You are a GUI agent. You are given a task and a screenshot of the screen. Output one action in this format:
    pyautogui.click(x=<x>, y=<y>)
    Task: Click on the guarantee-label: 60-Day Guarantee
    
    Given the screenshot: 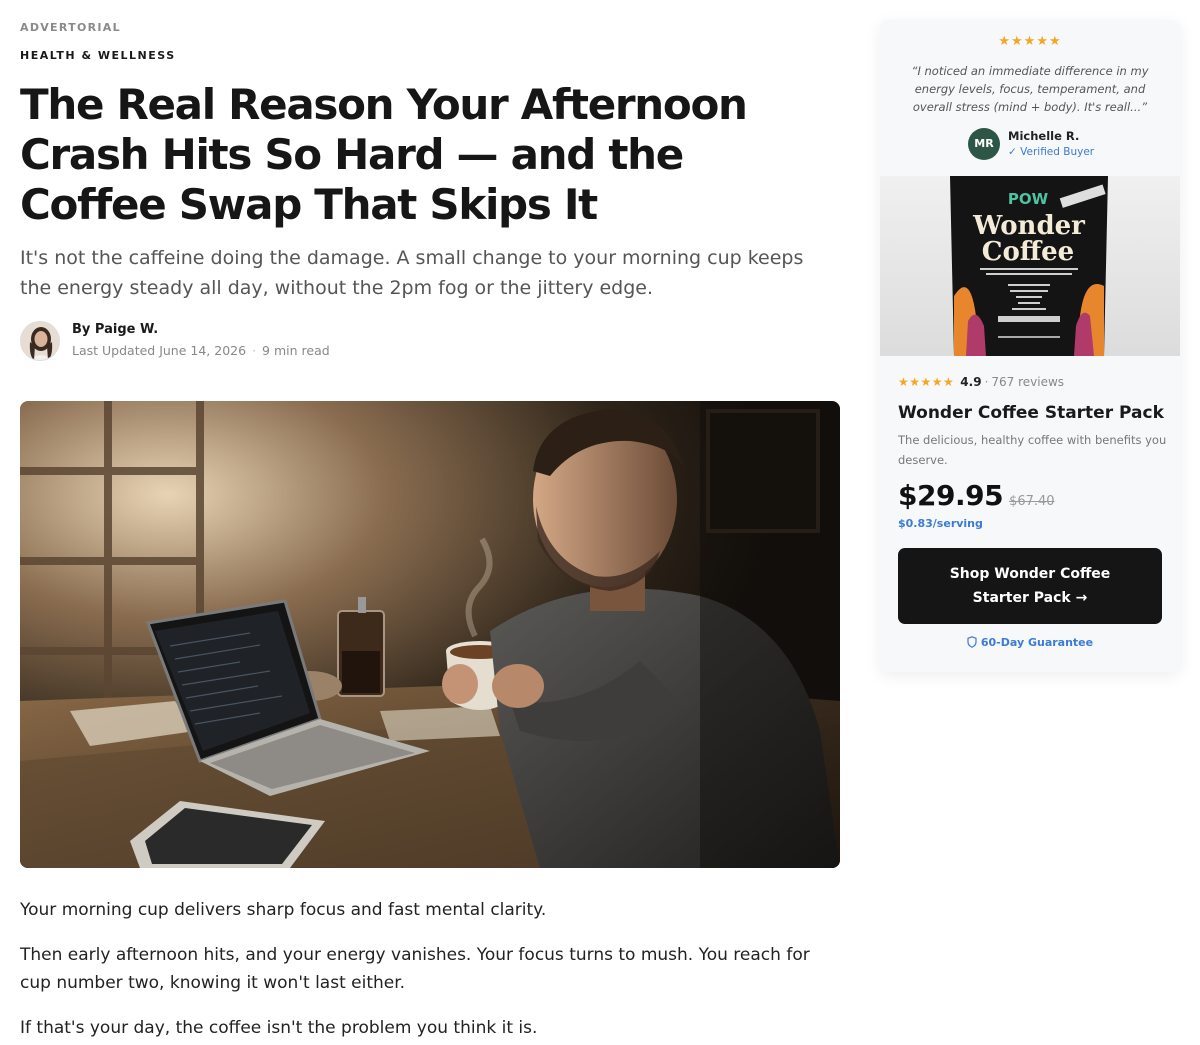 What is the action you would take?
    pyautogui.click(x=1037, y=642)
    